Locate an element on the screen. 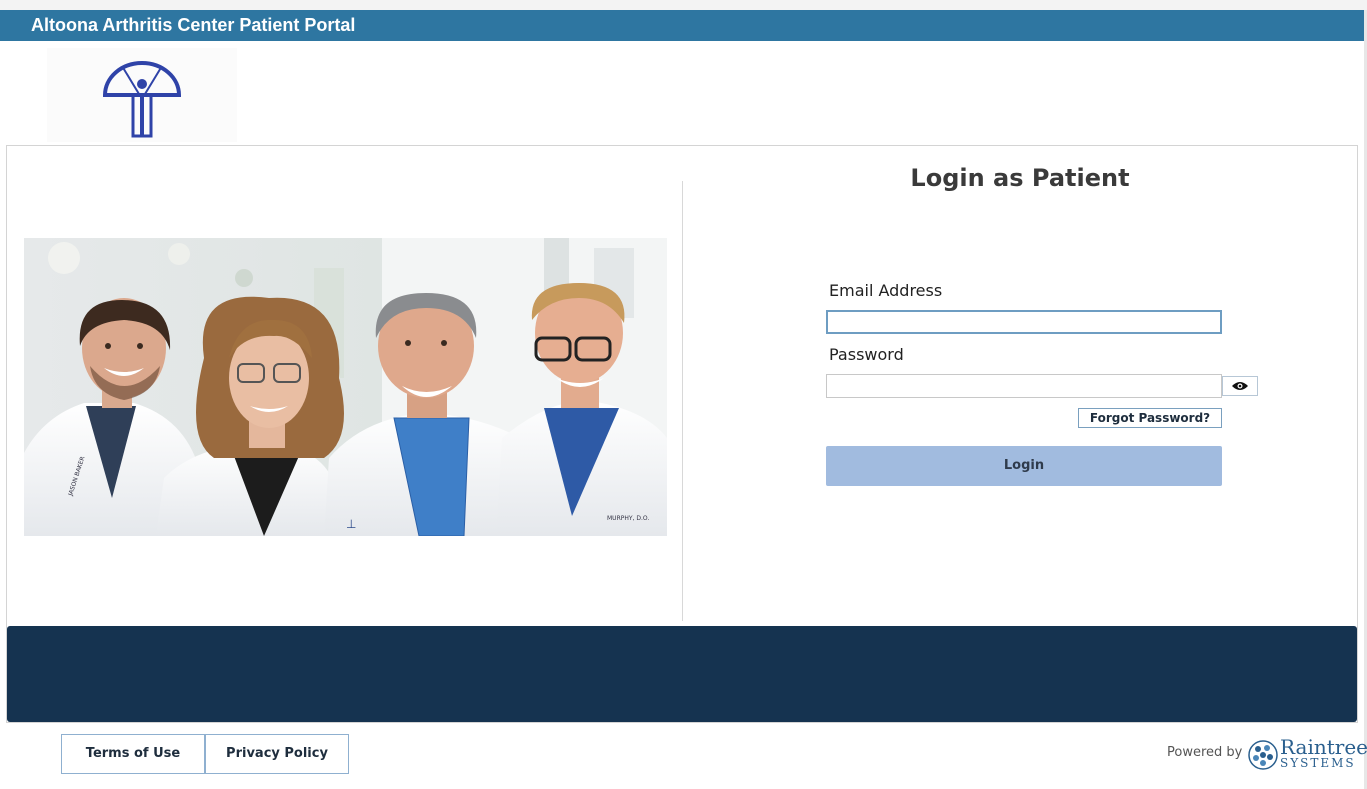 The width and height of the screenshot is (1367, 789). email-field is located at coordinates (1024, 322).